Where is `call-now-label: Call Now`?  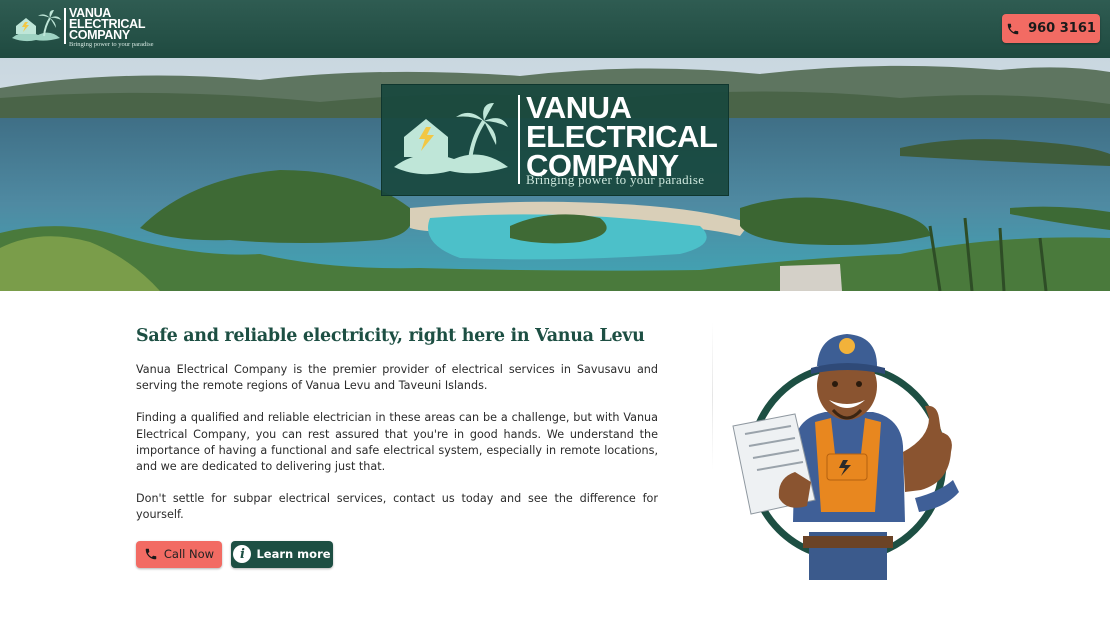 call-now-label: Call Now is located at coordinates (189, 554).